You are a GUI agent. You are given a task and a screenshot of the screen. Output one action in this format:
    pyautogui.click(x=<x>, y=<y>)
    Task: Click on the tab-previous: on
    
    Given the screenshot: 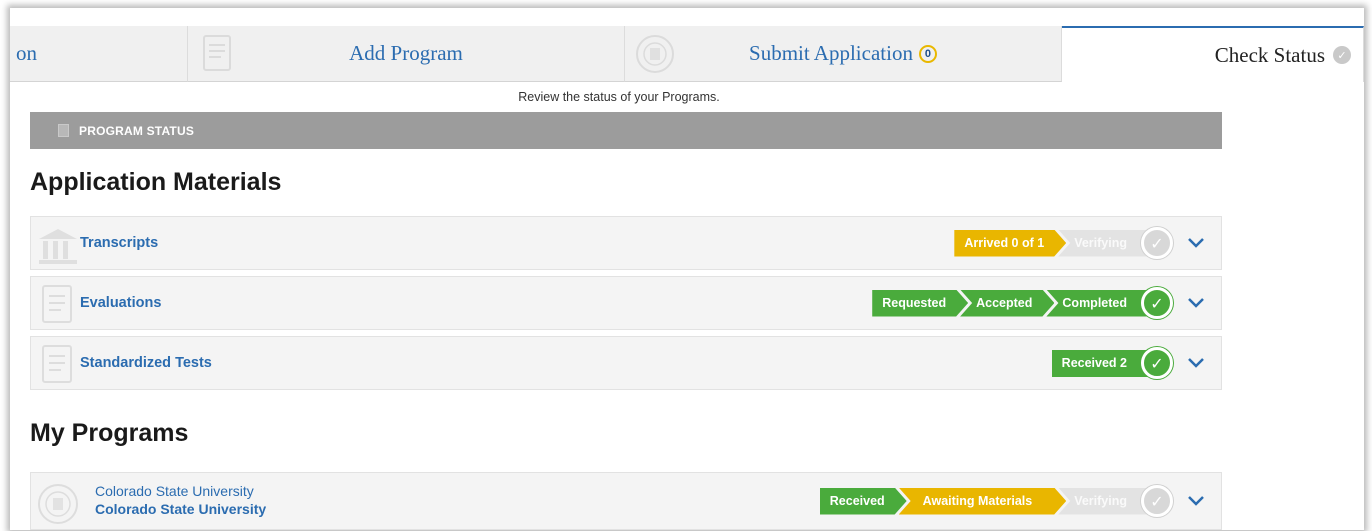 What is the action you would take?
    pyautogui.click(x=99, y=54)
    